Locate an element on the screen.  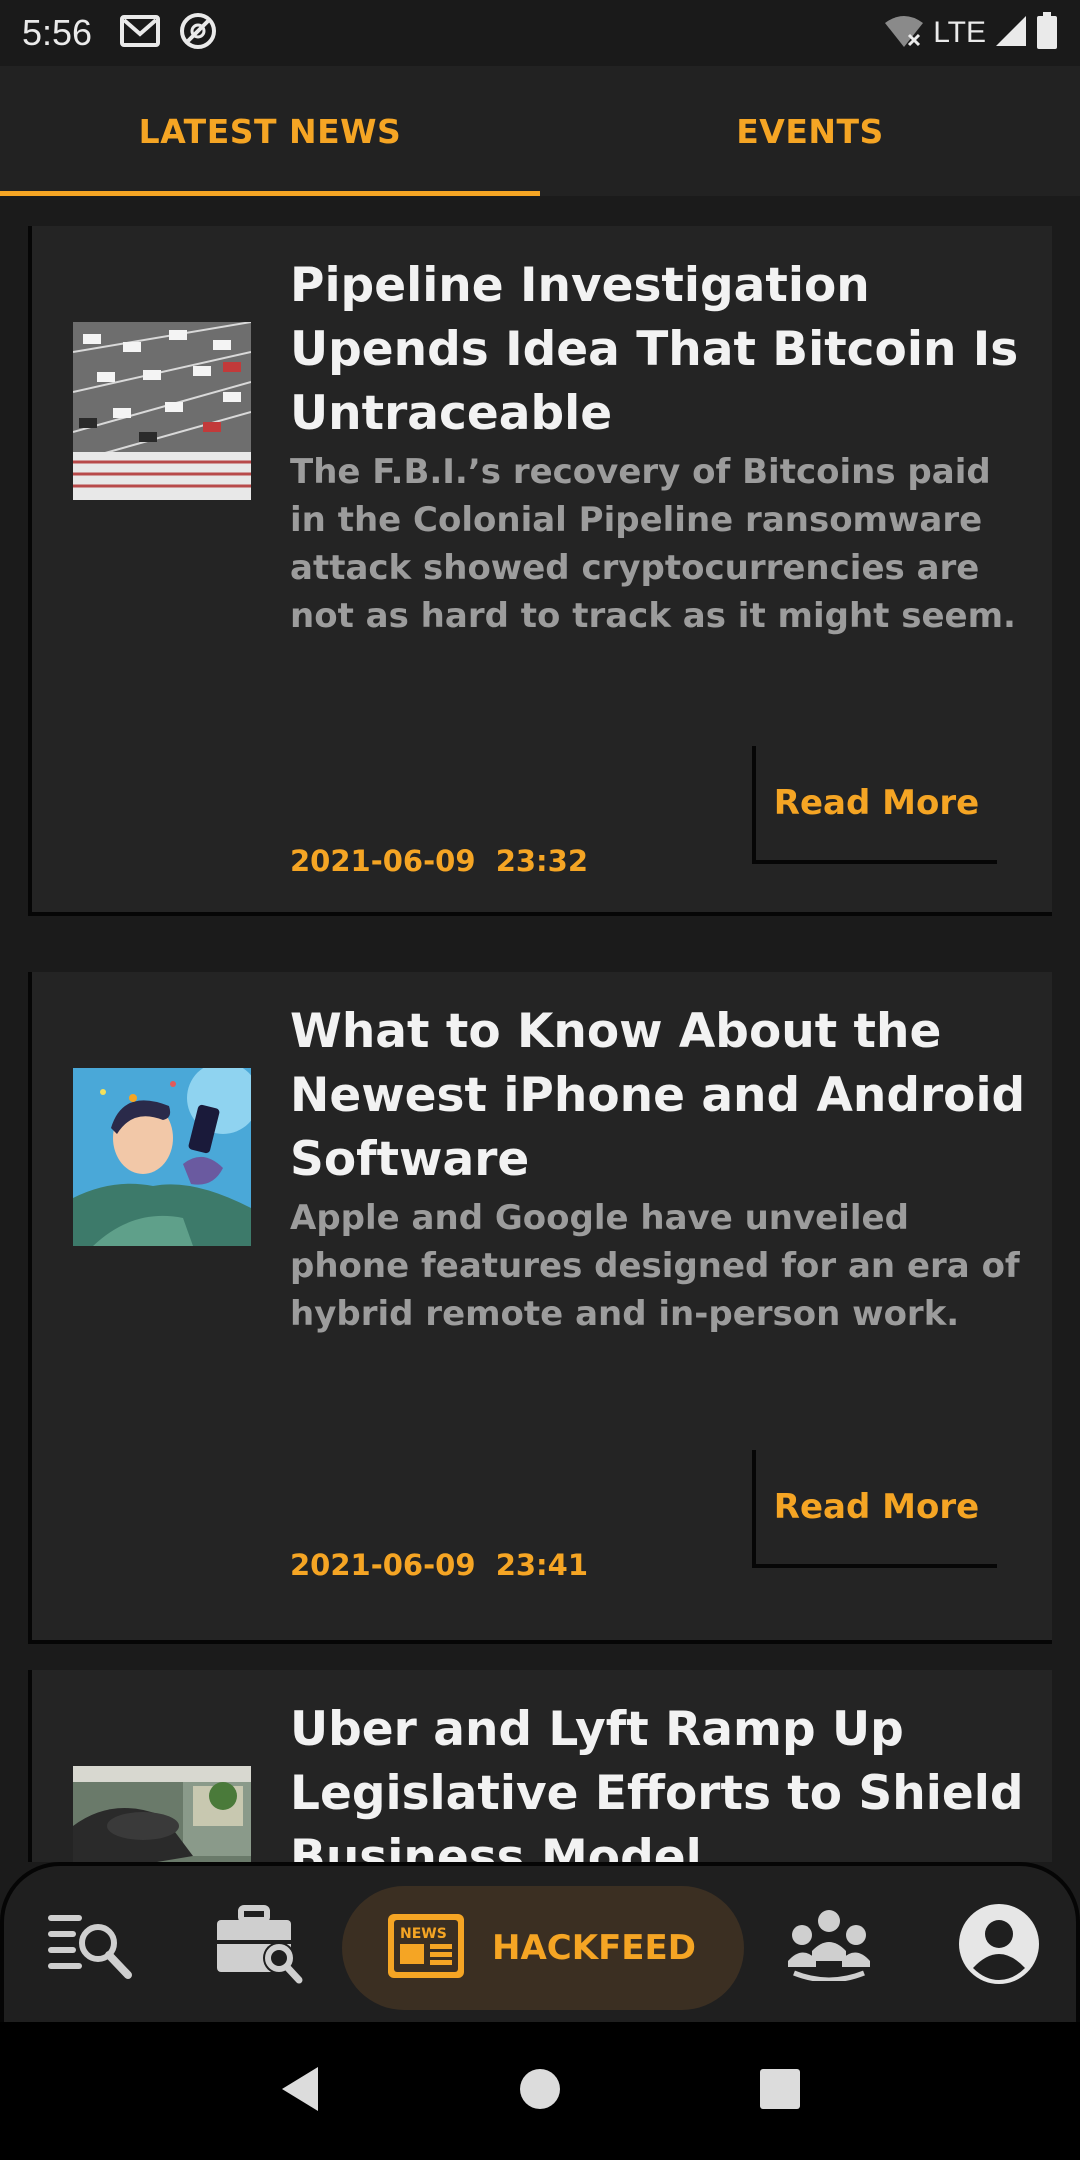
status-time: 5:56 is located at coordinates (57, 32).